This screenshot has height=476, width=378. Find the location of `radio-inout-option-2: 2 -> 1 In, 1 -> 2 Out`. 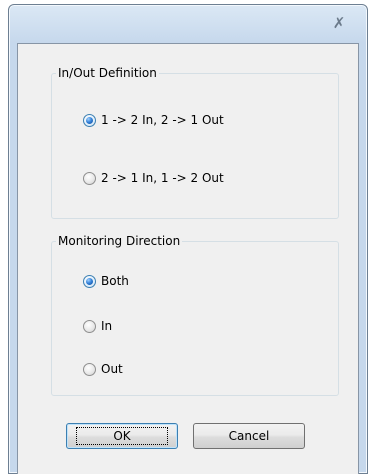

radio-inout-option-2: 2 -> 1 In, 1 -> 2 Out is located at coordinates (153, 178).